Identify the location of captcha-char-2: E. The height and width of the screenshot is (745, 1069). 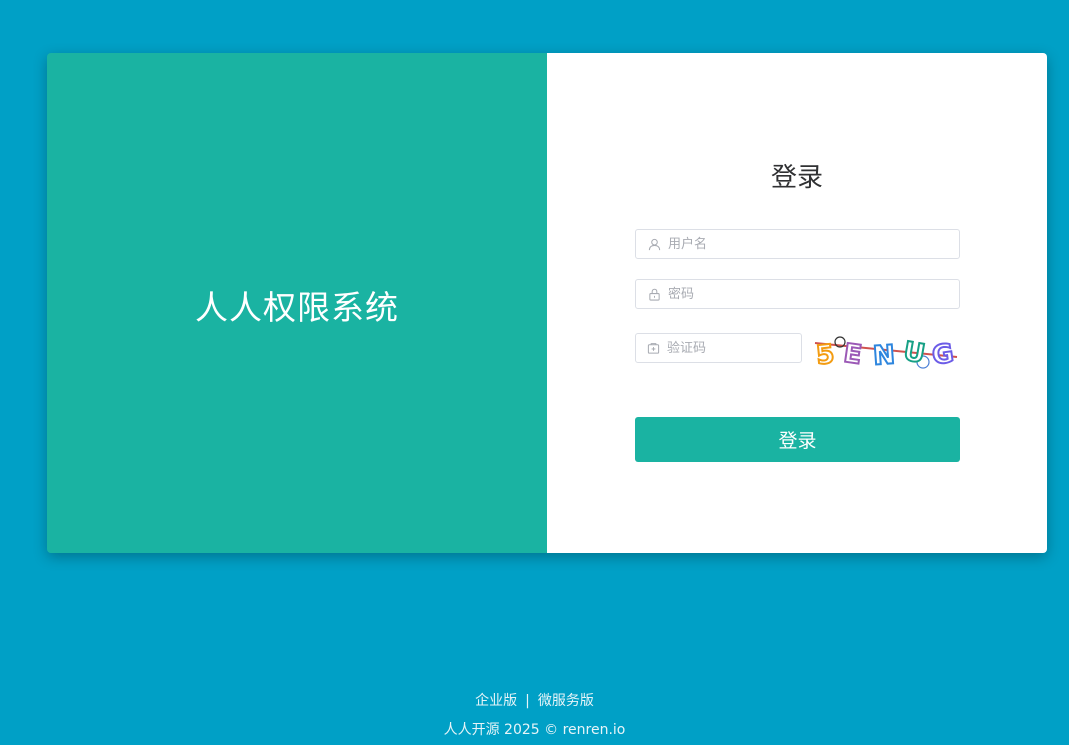
(853, 354).